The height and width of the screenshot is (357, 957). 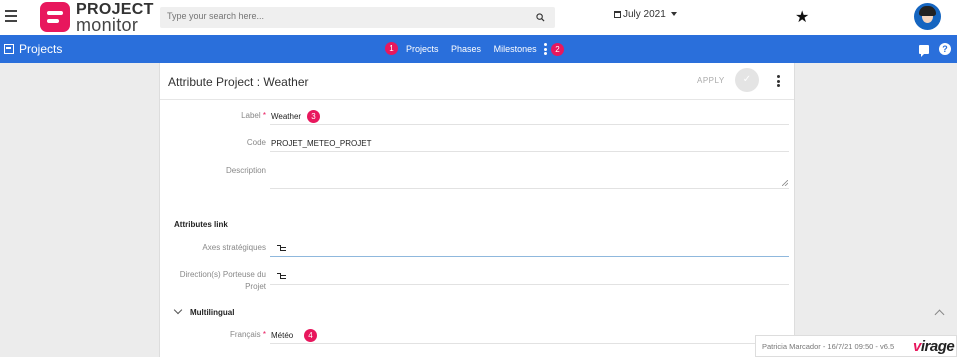 I want to click on textarea-resize-icon, so click(x=785, y=183).